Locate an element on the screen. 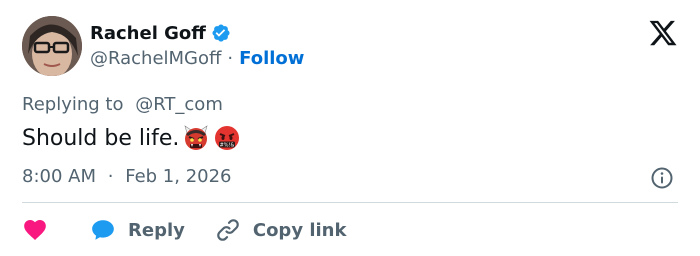 This screenshot has width=700, height=256. tweet-body: Should be life. #%!& is located at coordinates (131, 138).